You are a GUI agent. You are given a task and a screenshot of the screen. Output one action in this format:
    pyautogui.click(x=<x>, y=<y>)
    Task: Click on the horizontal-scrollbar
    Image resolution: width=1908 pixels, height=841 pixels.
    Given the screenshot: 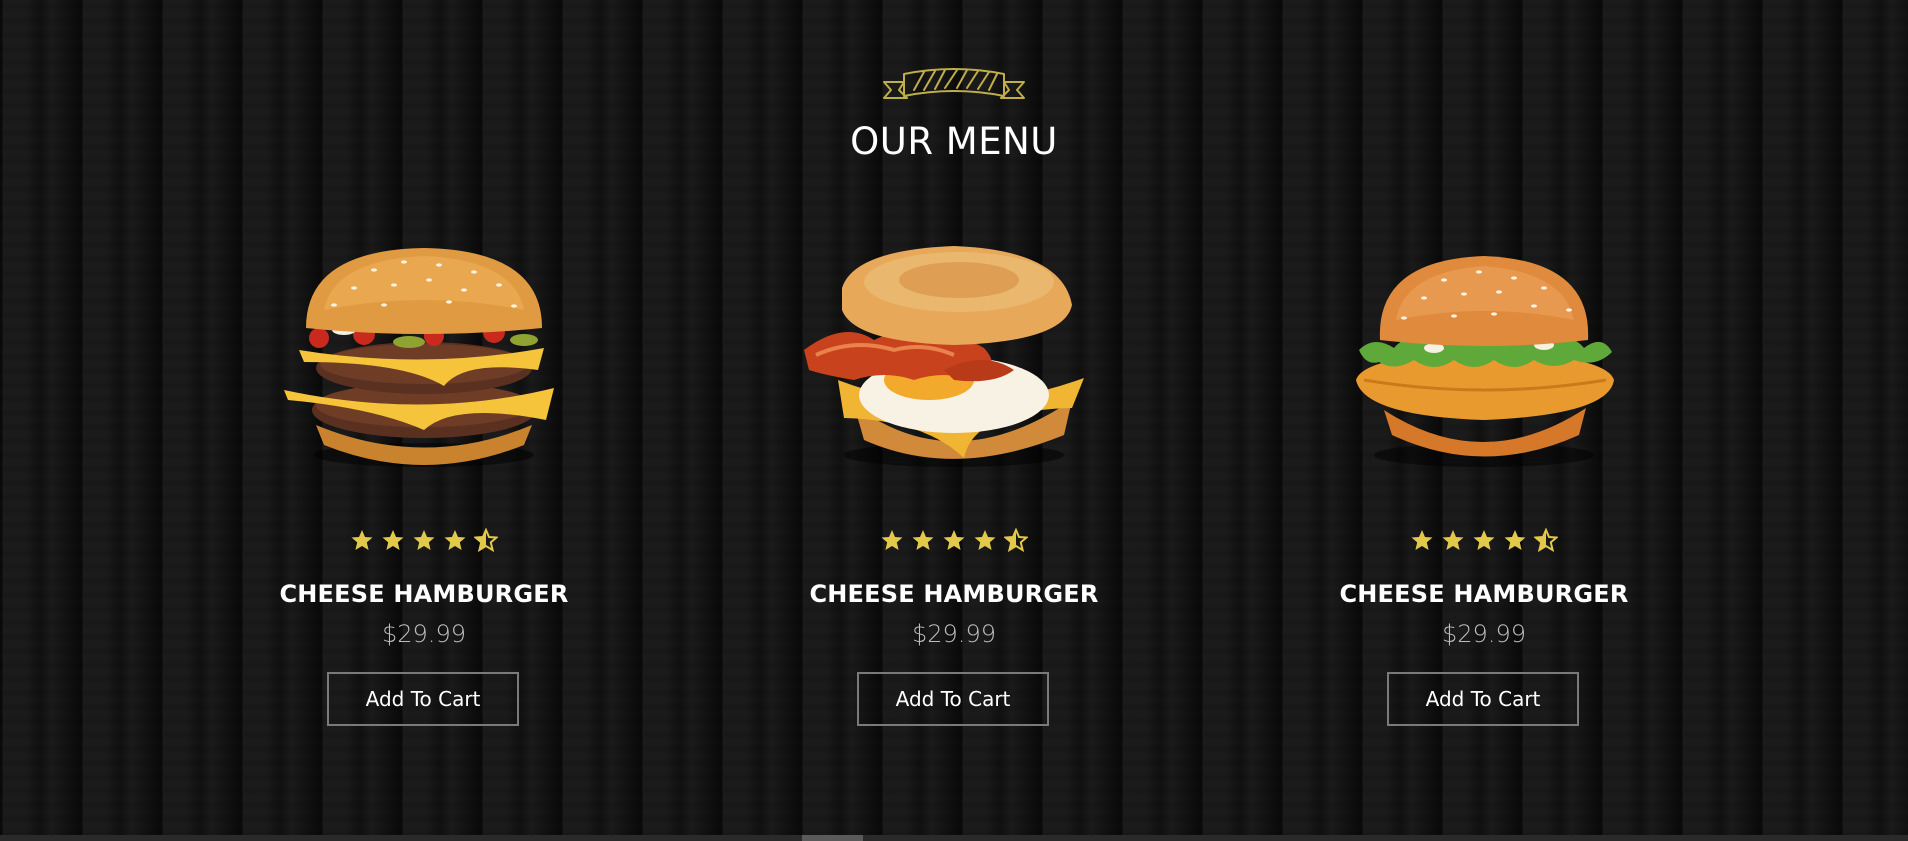 What is the action you would take?
    pyautogui.click(x=954, y=838)
    